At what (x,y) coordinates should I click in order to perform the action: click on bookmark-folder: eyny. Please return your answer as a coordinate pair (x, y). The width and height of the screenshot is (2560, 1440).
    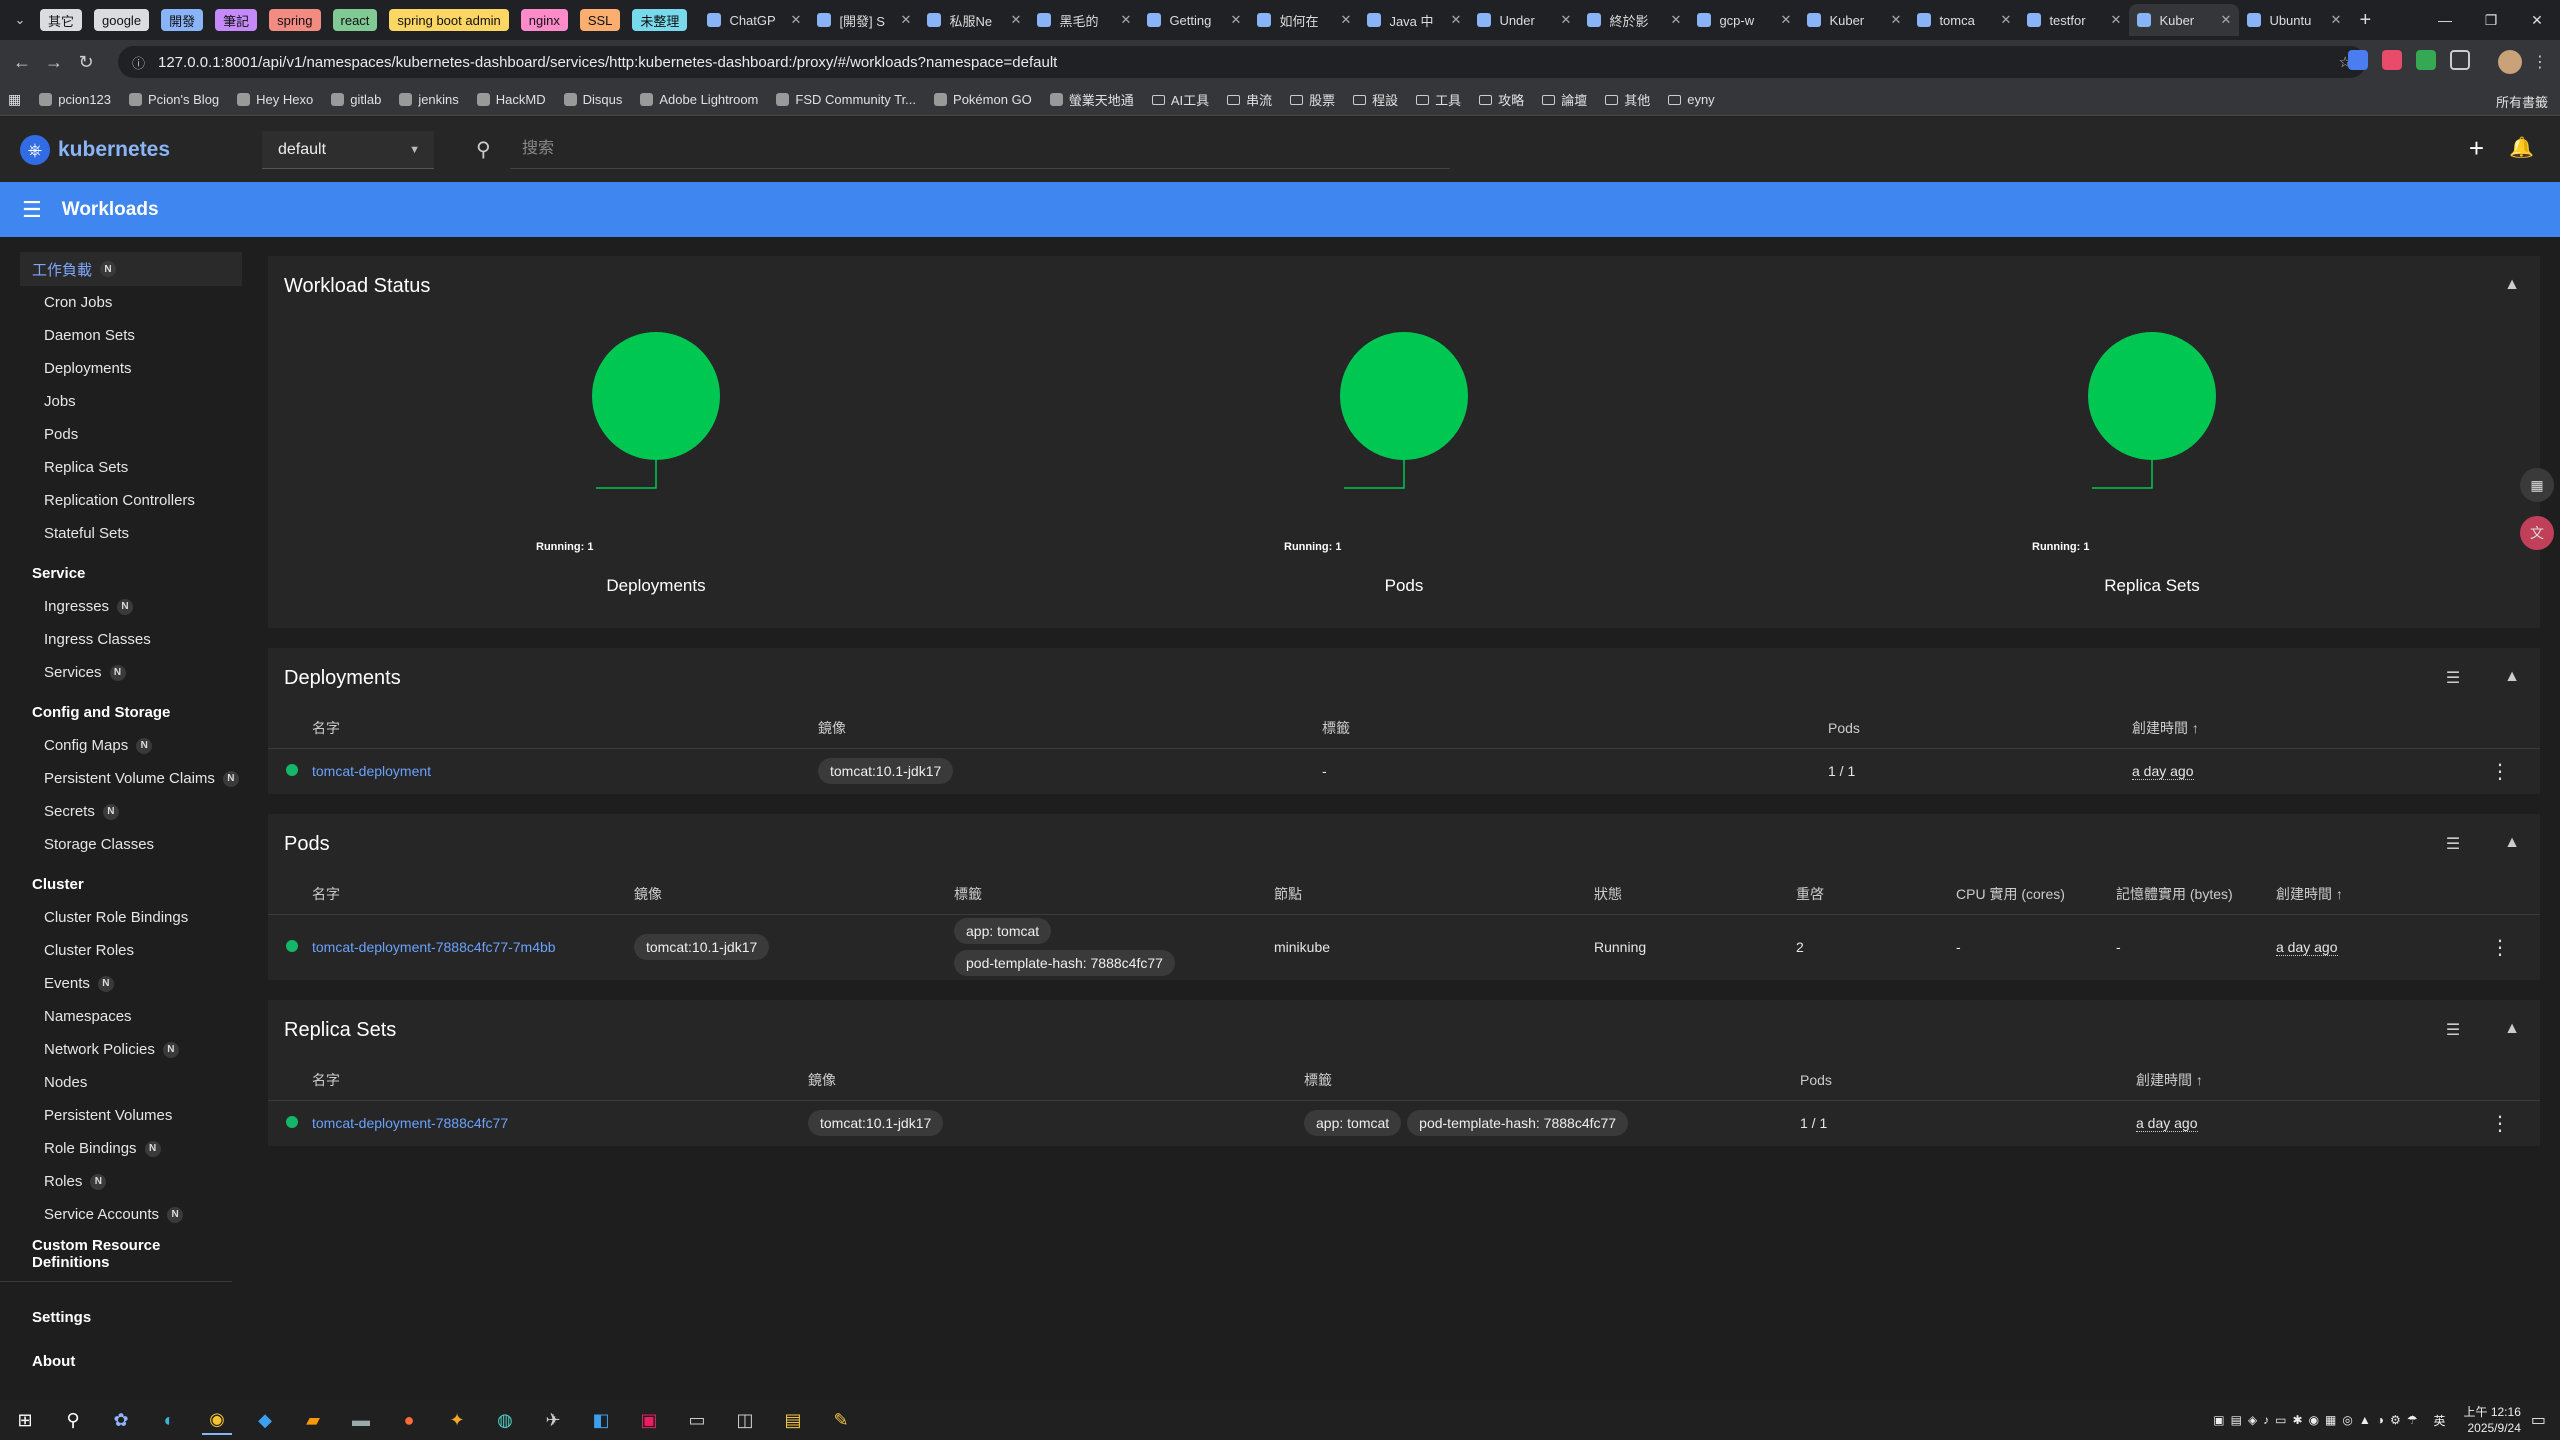
    Looking at the image, I should click on (1691, 99).